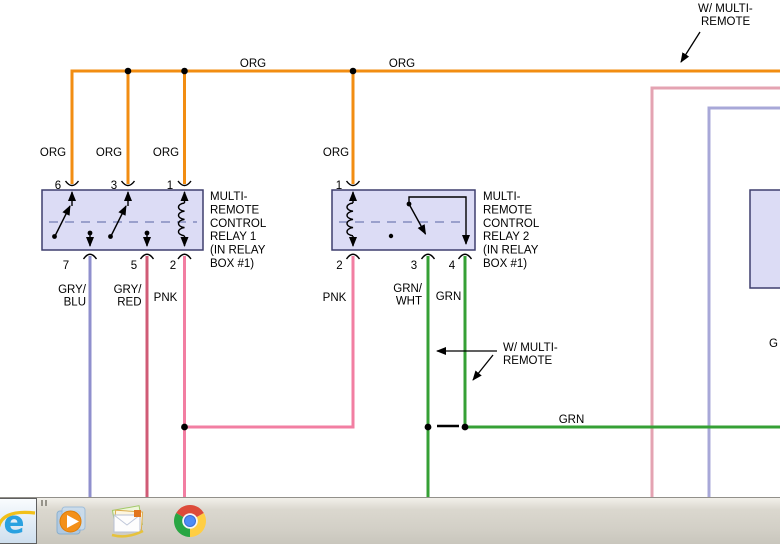 The height and width of the screenshot is (546, 780). What do you see at coordinates (229, 197) in the screenshot?
I see `relay1-label-line: MULTI-` at bounding box center [229, 197].